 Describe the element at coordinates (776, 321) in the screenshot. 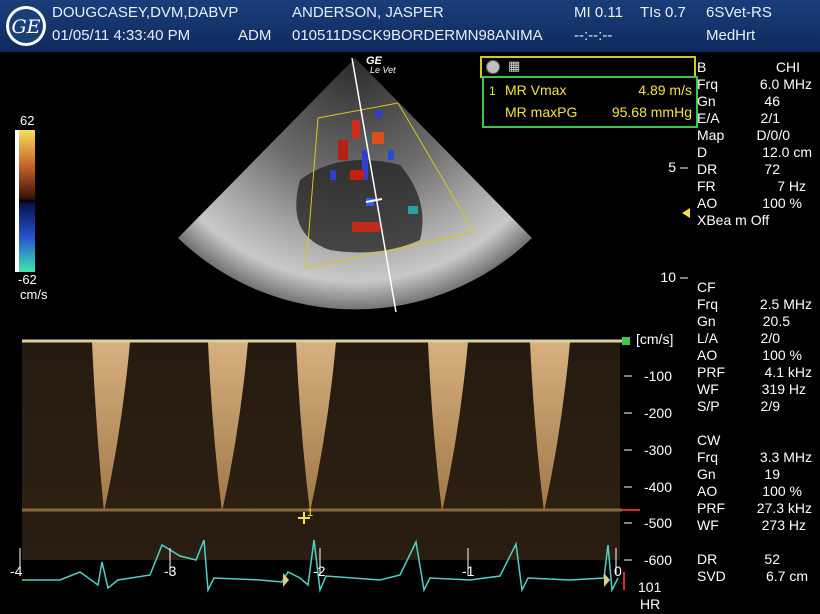

I see `cf-gn-value: 20.5` at that location.